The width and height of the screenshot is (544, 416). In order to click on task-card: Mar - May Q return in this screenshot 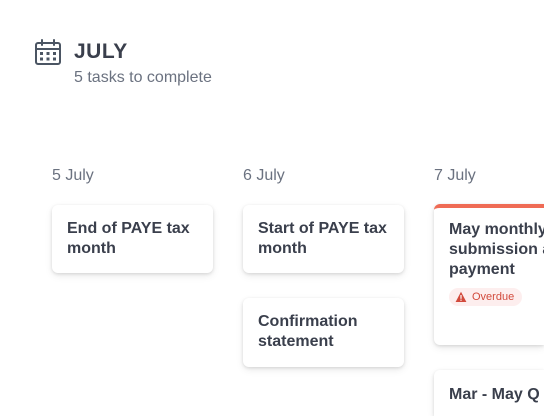, I will do `click(489, 393)`.